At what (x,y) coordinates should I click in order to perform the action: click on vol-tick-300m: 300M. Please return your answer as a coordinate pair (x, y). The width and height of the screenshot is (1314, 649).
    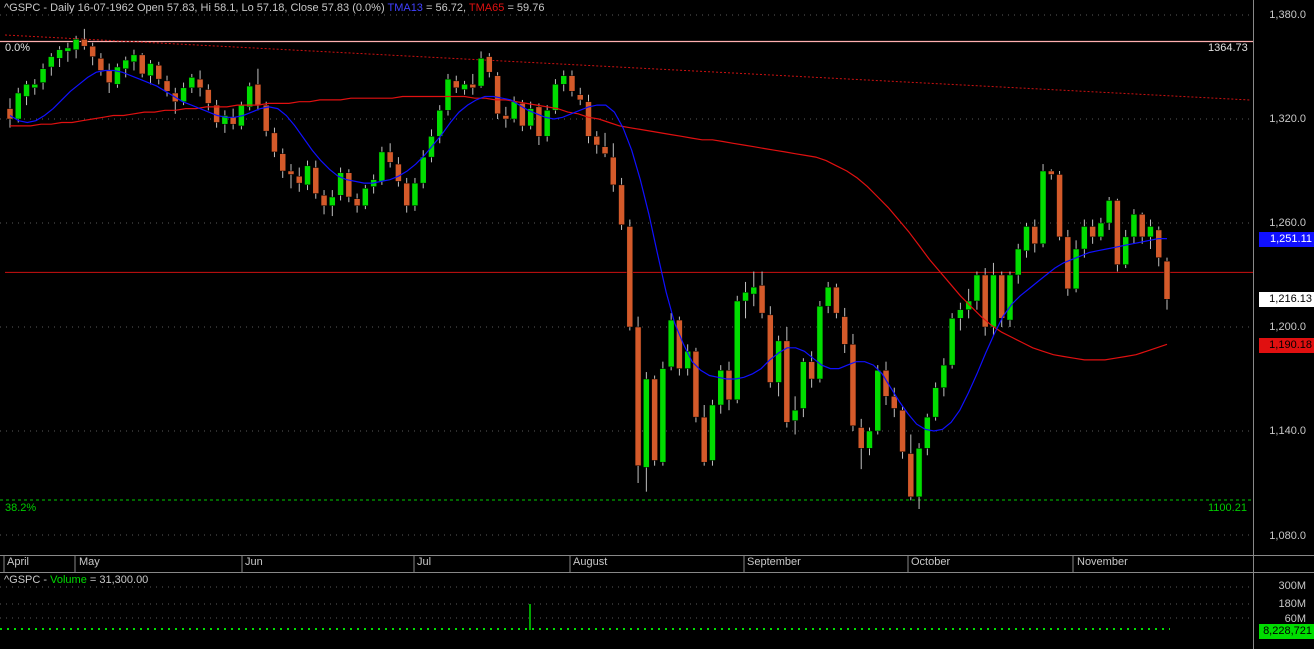
    Looking at the image, I should click on (1292, 586).